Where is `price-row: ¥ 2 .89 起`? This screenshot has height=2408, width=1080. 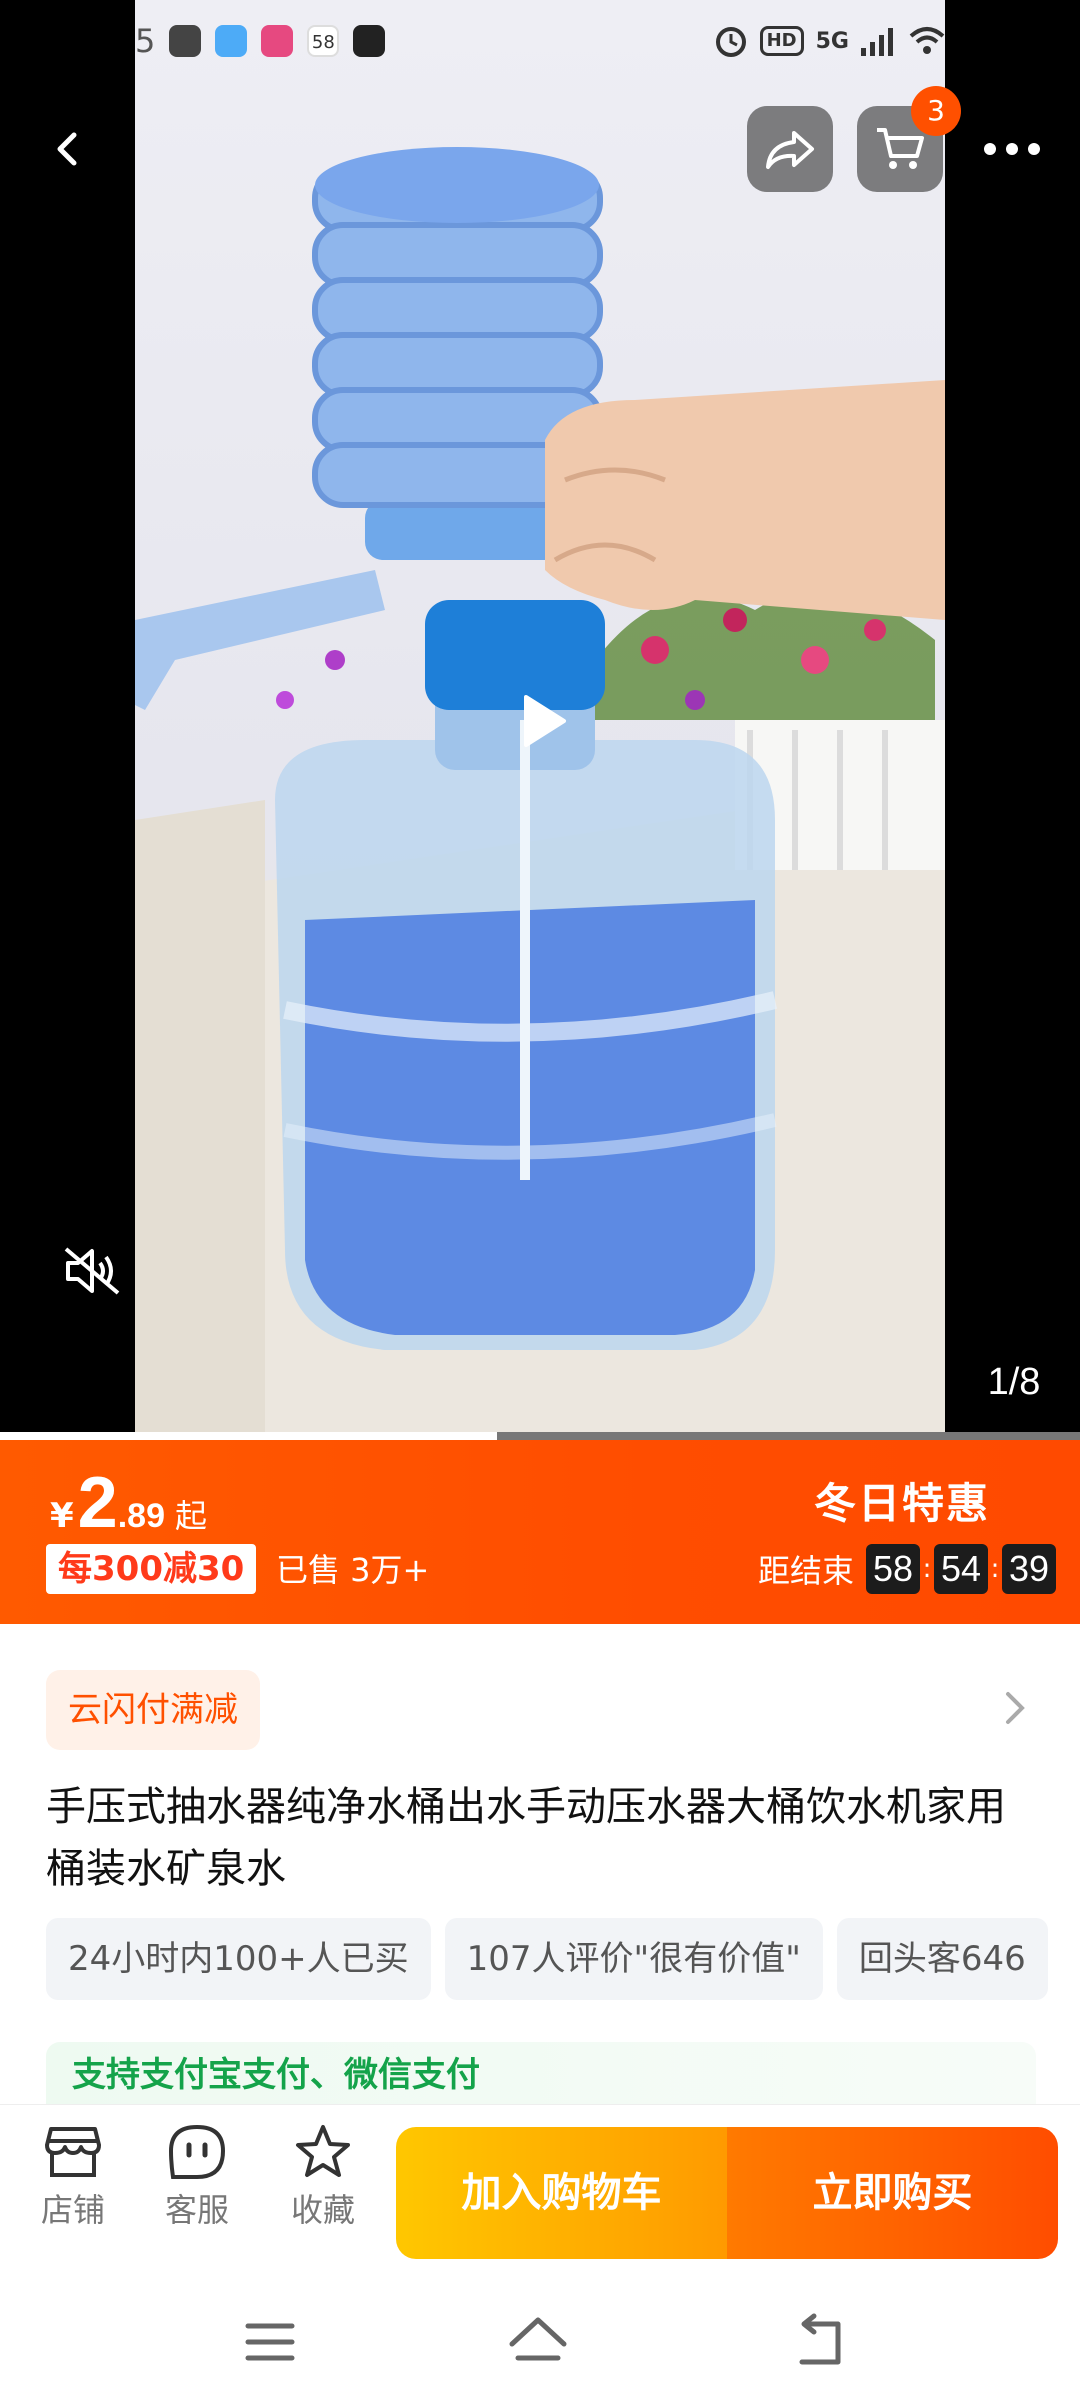 price-row: ¥ 2 .89 起 is located at coordinates (128, 1503).